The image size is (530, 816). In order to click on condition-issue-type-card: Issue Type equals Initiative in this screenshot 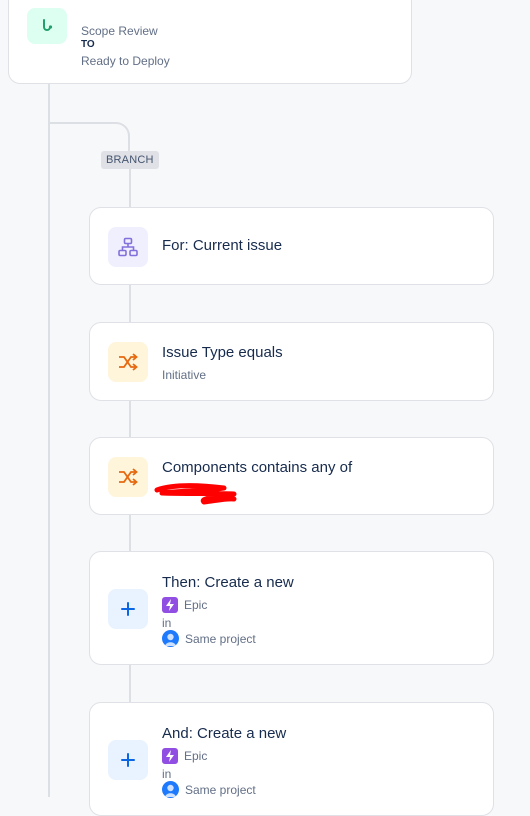, I will do `click(291, 361)`.